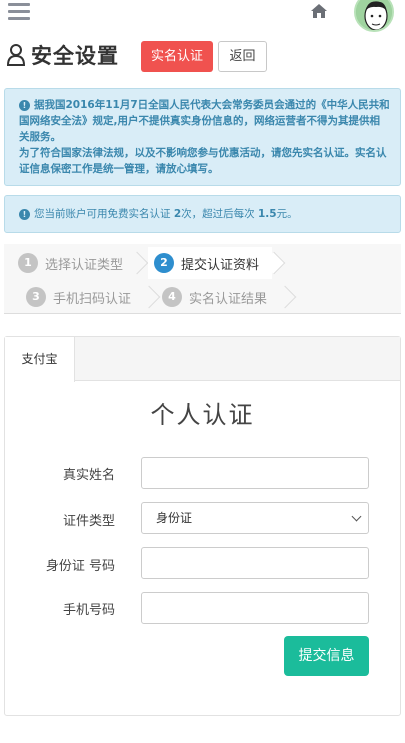 This screenshot has width=405, height=743. Describe the element at coordinates (319, 11) in the screenshot. I see `home-icon` at that location.